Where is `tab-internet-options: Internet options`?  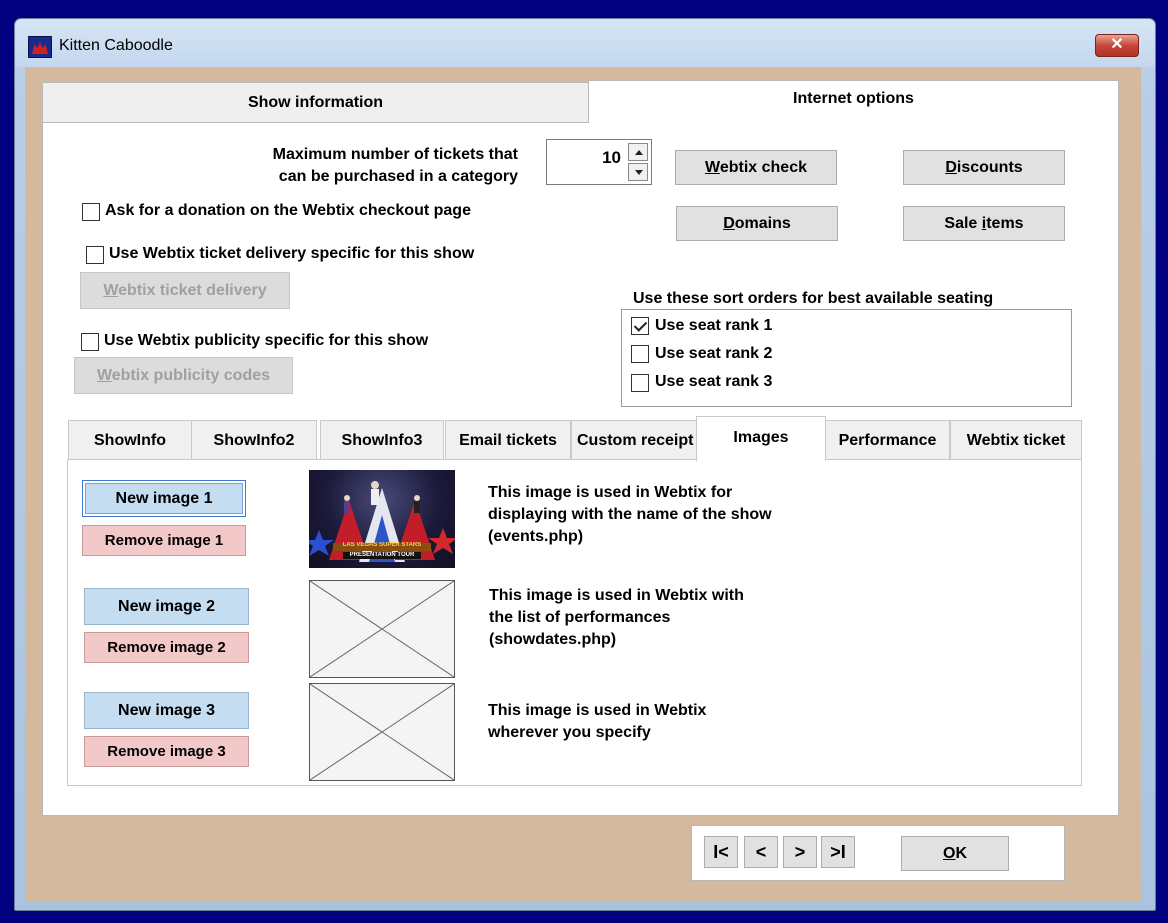 tab-internet-options: Internet options is located at coordinates (853, 101).